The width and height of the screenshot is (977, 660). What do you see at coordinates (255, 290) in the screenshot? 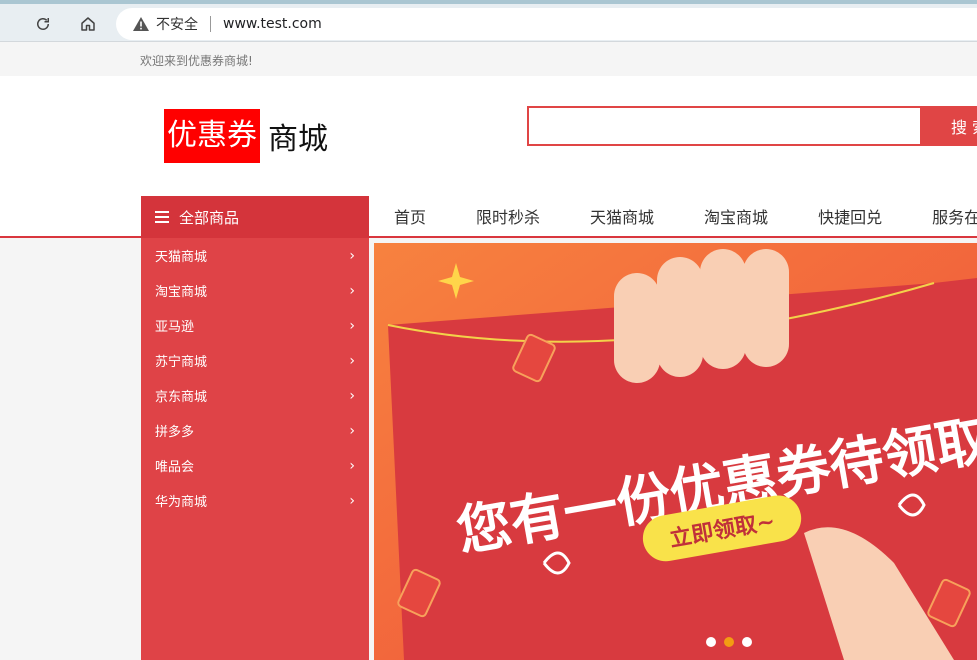
I see `sidebar-item-taobao: 淘宝商城 ›` at bounding box center [255, 290].